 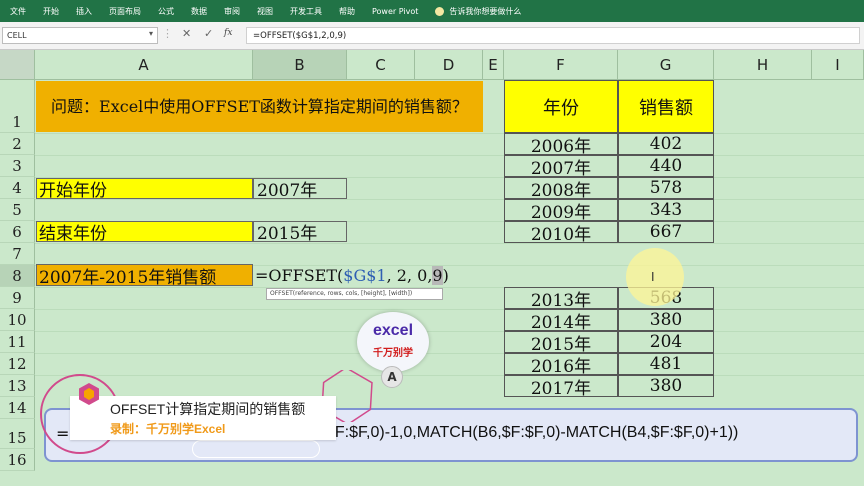 I want to click on row-header-5: 5, so click(x=17, y=210).